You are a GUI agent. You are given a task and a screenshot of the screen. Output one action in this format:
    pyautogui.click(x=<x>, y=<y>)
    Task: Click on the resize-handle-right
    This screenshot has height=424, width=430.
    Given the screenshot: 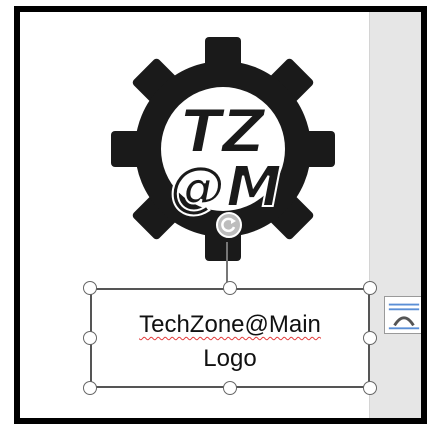 What is the action you would take?
    pyautogui.click(x=370, y=338)
    